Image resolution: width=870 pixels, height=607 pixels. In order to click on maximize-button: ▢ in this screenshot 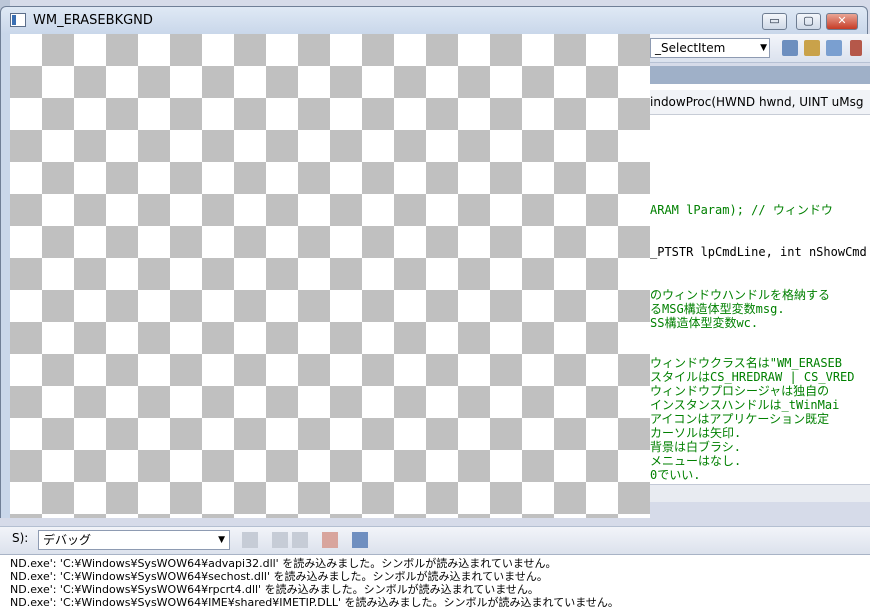, I will do `click(808, 21)`.